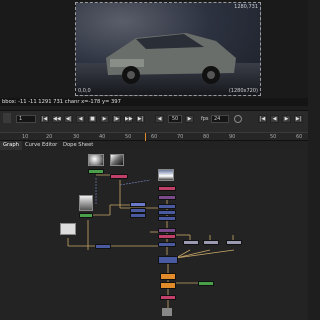 The width and height of the screenshot is (320, 320). Describe the element at coordinates (274, 119) in the screenshot. I see `range-prev-button: ◀` at that location.